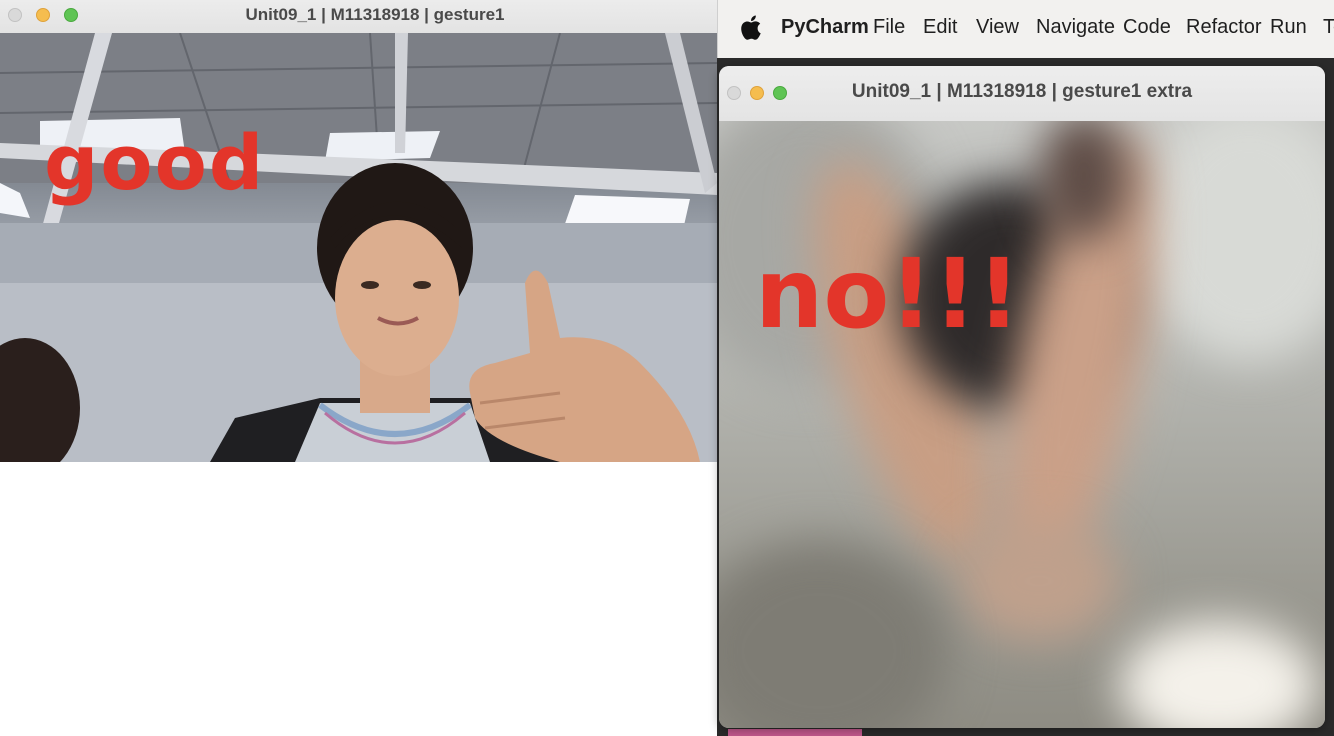  I want to click on blur-light-spot, so click(1219, 674).